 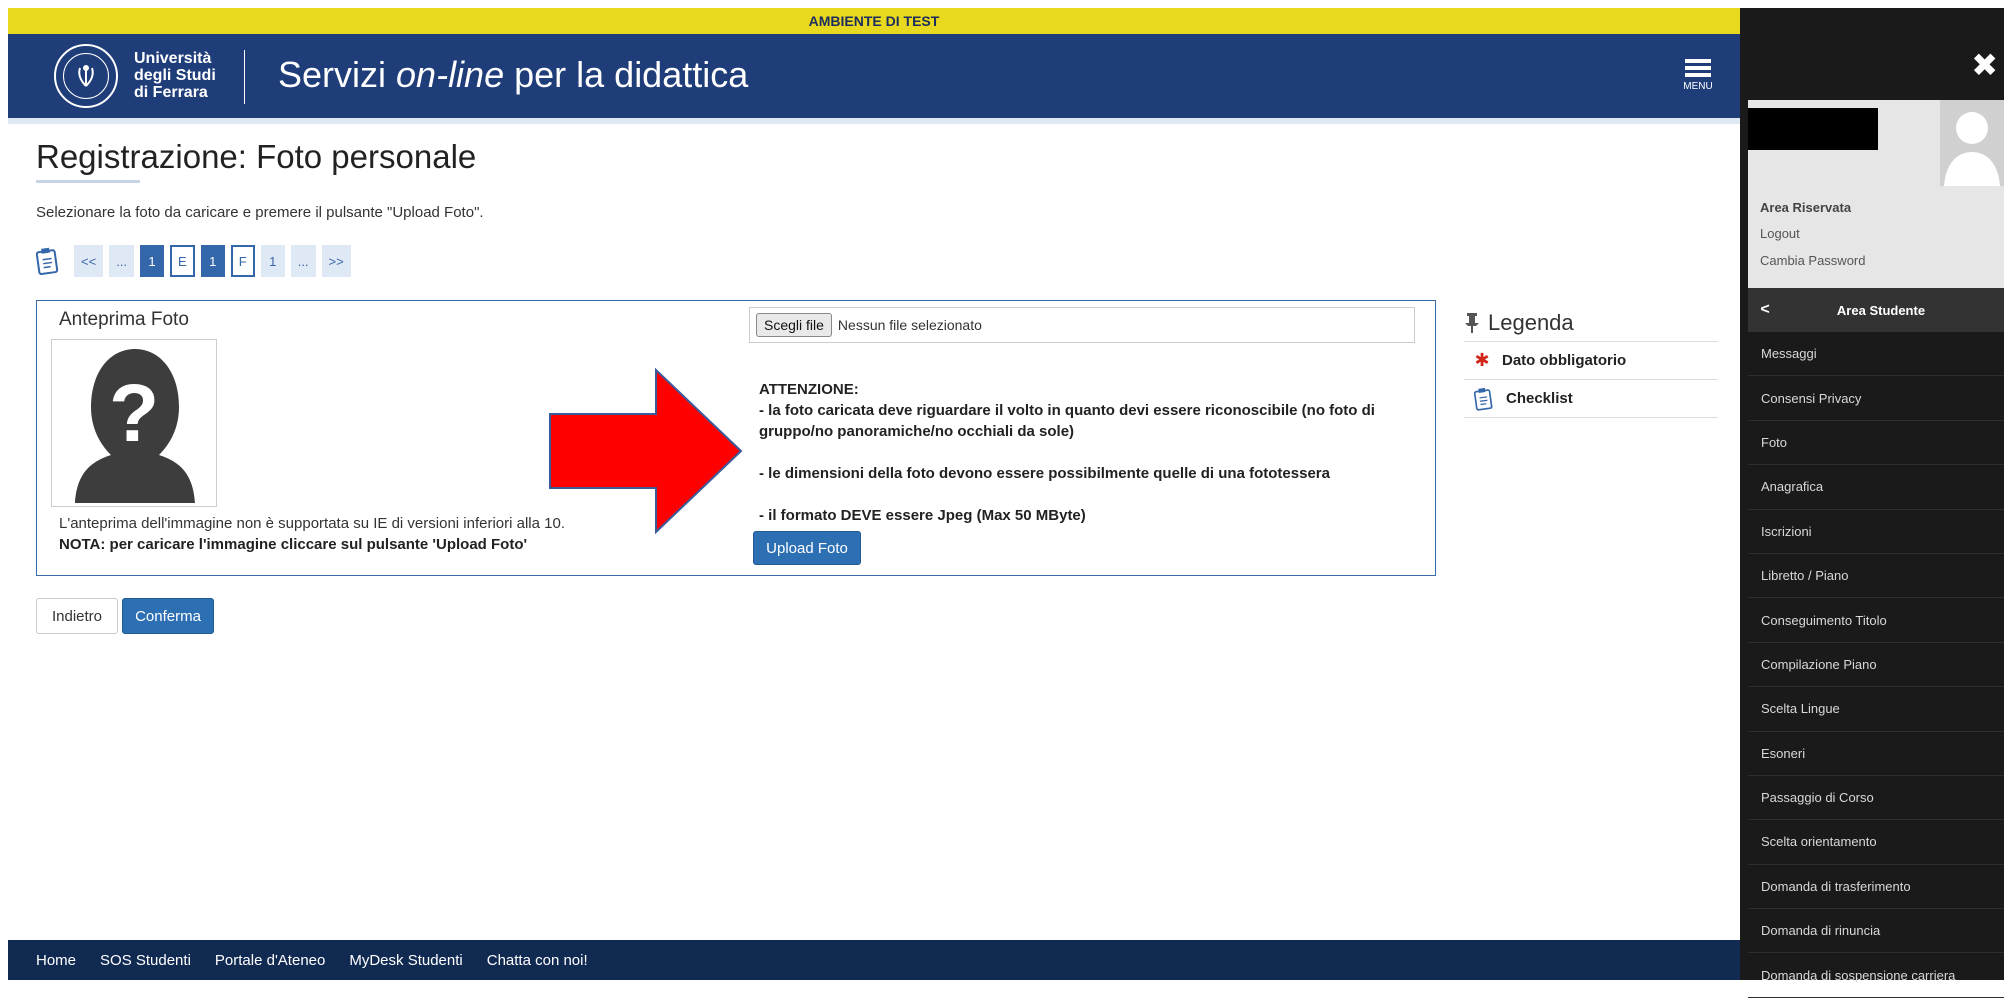 I want to click on warning-heading: ATTENZIONE:, so click(x=809, y=389).